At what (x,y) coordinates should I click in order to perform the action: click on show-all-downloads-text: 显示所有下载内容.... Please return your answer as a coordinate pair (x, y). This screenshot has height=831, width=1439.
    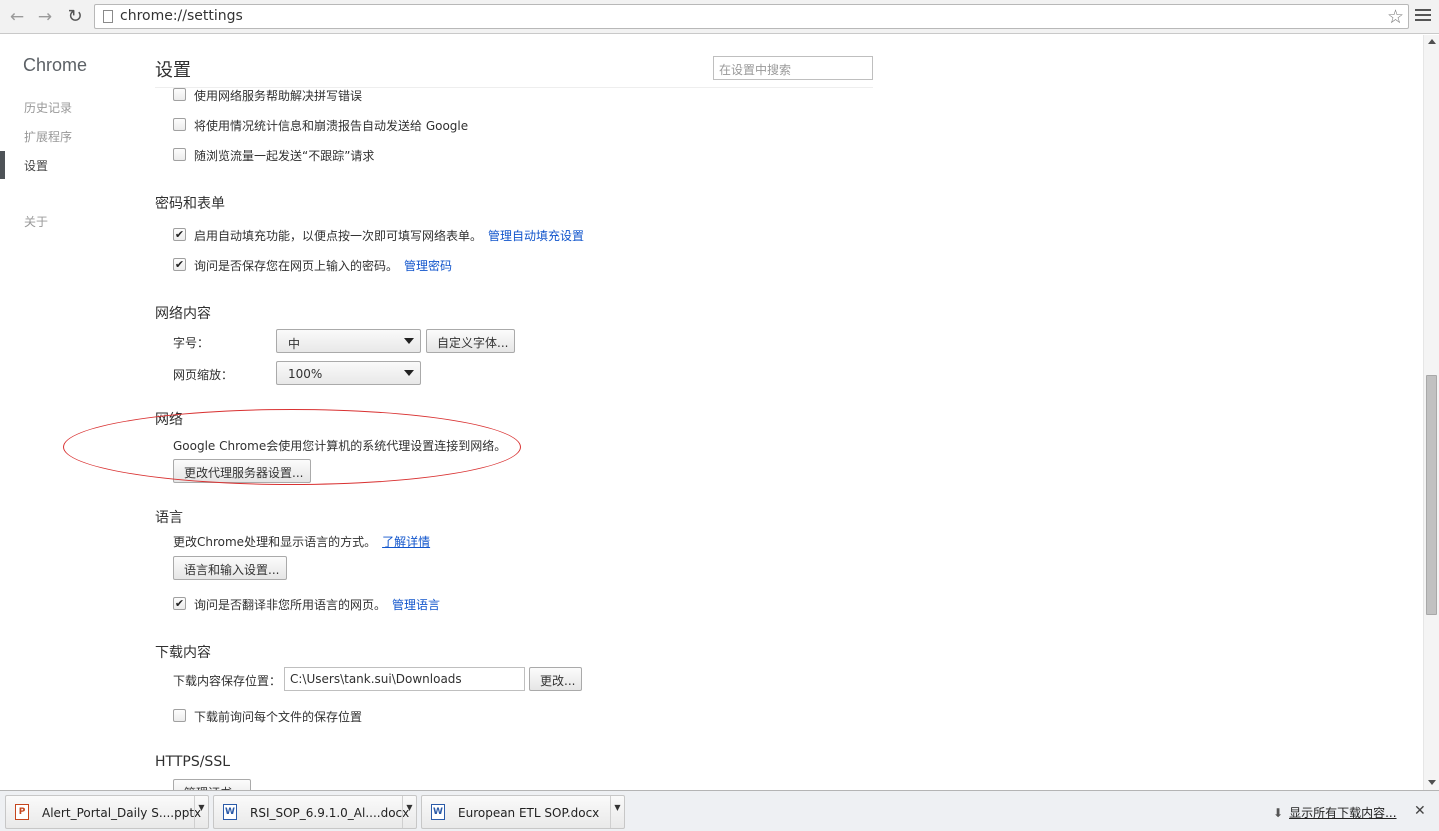
    Looking at the image, I should click on (1343, 813).